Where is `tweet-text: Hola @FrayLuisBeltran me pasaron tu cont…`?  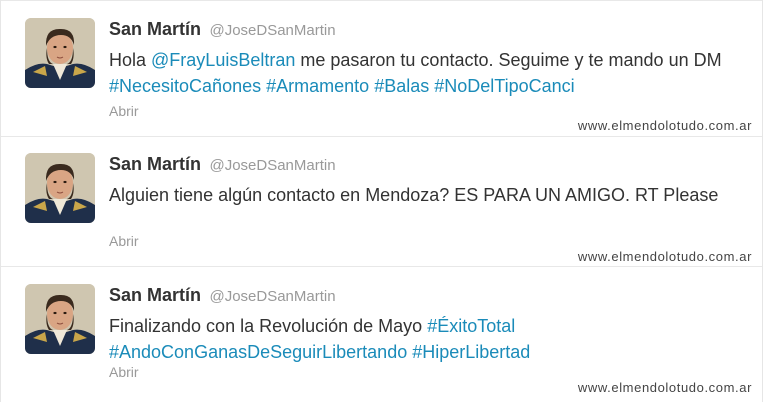 tweet-text: Hola @FrayLuisBeltran me pasaron tu cont… is located at coordinates (429, 73).